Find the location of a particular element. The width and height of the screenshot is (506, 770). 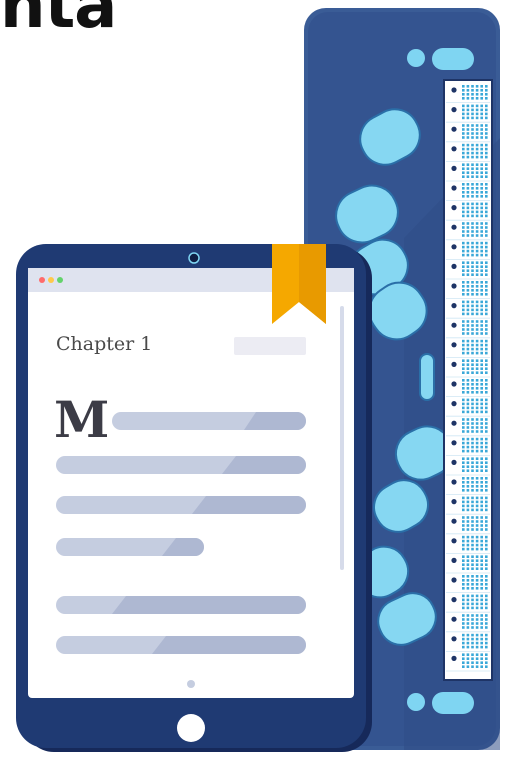

yellow-dot-icon is located at coordinates (51, 280).